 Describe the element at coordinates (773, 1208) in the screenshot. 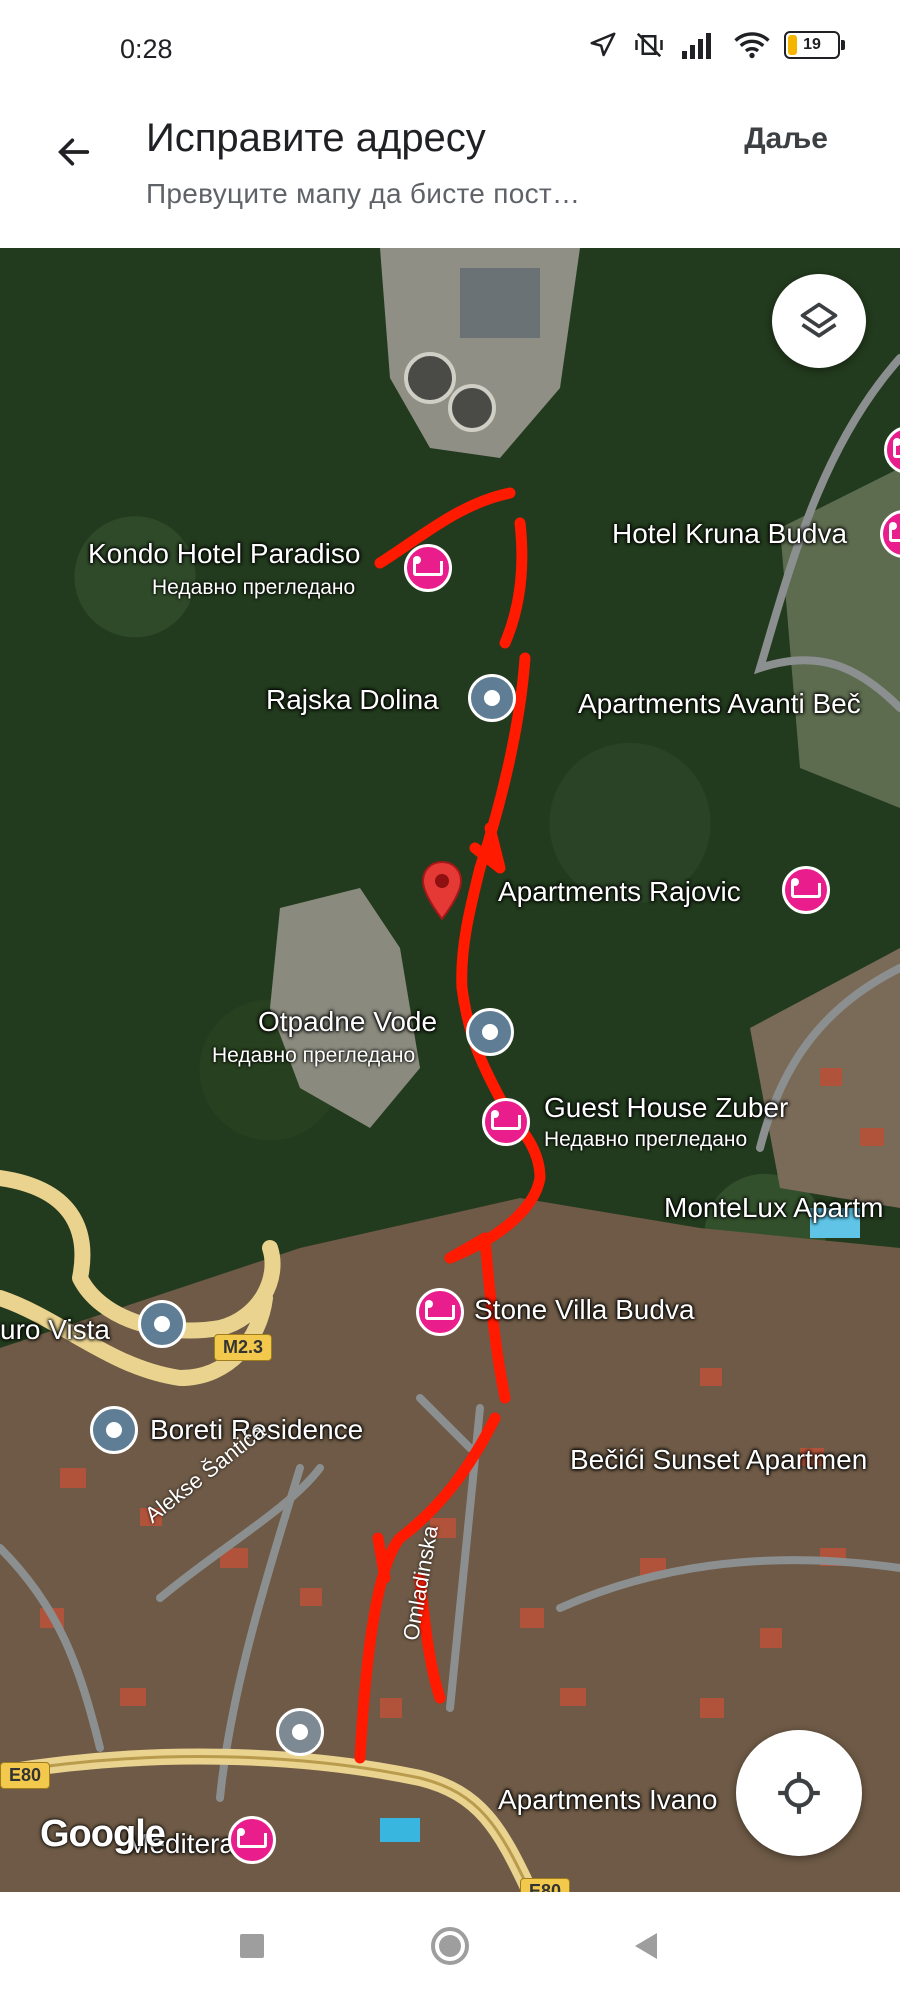

I see `place-label: MonteLux Apartm` at that location.